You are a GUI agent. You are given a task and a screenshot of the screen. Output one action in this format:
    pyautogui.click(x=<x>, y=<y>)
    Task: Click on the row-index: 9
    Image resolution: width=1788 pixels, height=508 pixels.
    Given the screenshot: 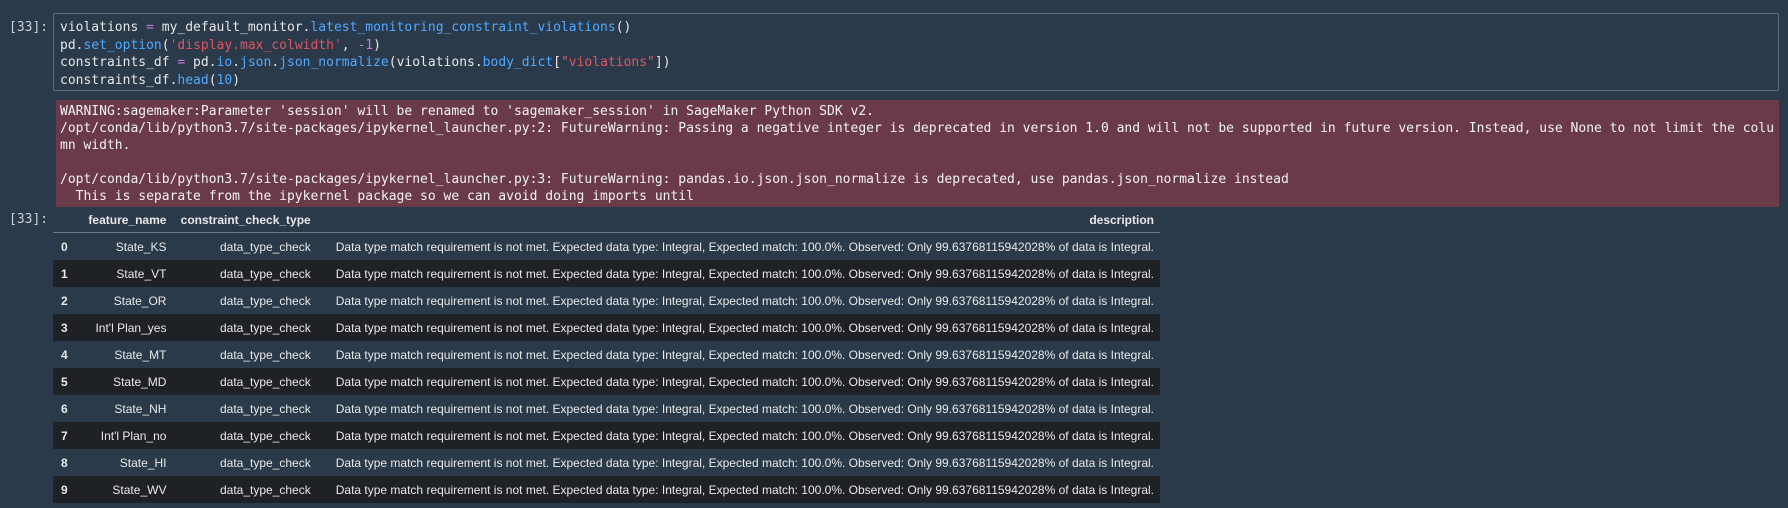 What is the action you would take?
    pyautogui.click(x=64, y=489)
    